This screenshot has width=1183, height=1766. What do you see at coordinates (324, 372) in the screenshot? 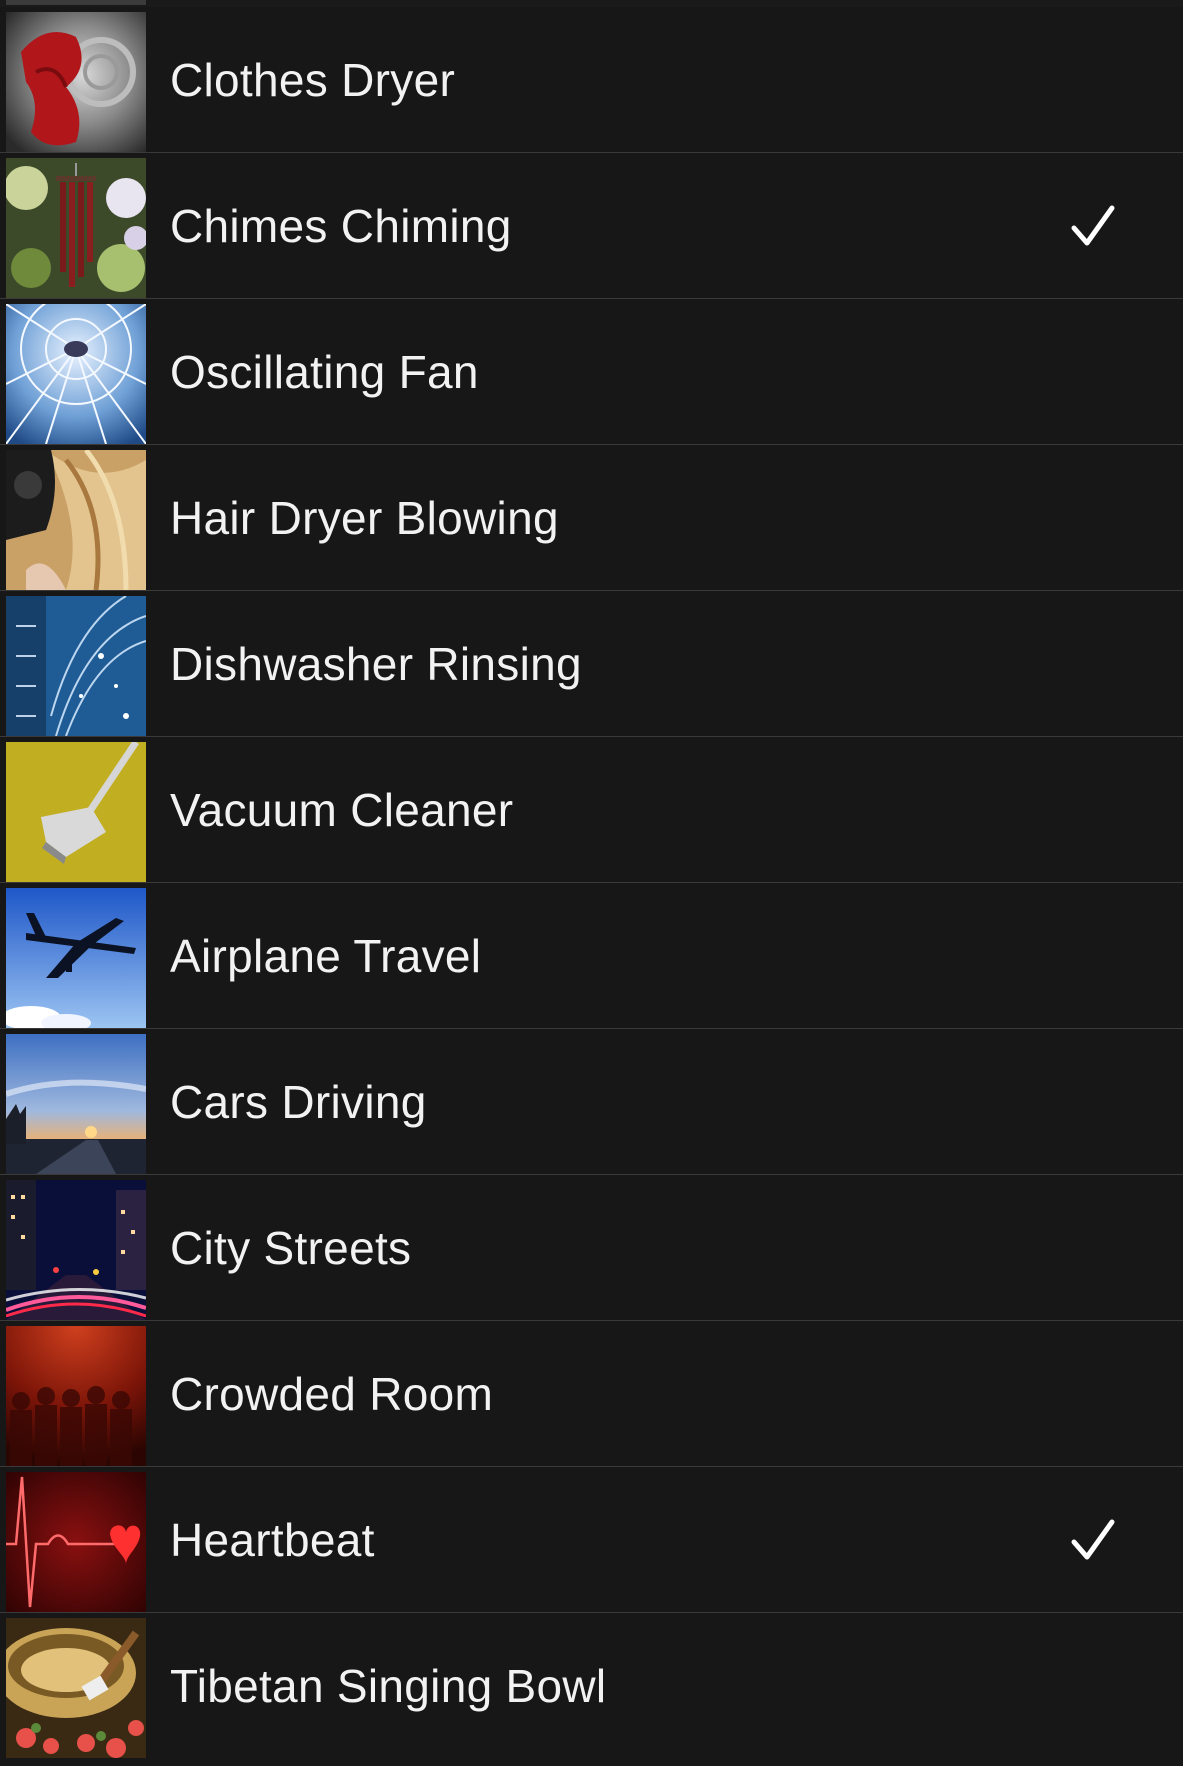
I see `sound-label: Oscillating Fan` at bounding box center [324, 372].